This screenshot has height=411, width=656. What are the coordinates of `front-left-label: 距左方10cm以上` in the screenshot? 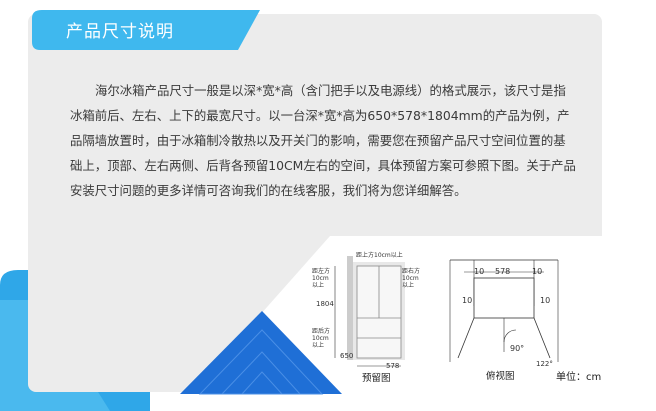 It's located at (321, 278).